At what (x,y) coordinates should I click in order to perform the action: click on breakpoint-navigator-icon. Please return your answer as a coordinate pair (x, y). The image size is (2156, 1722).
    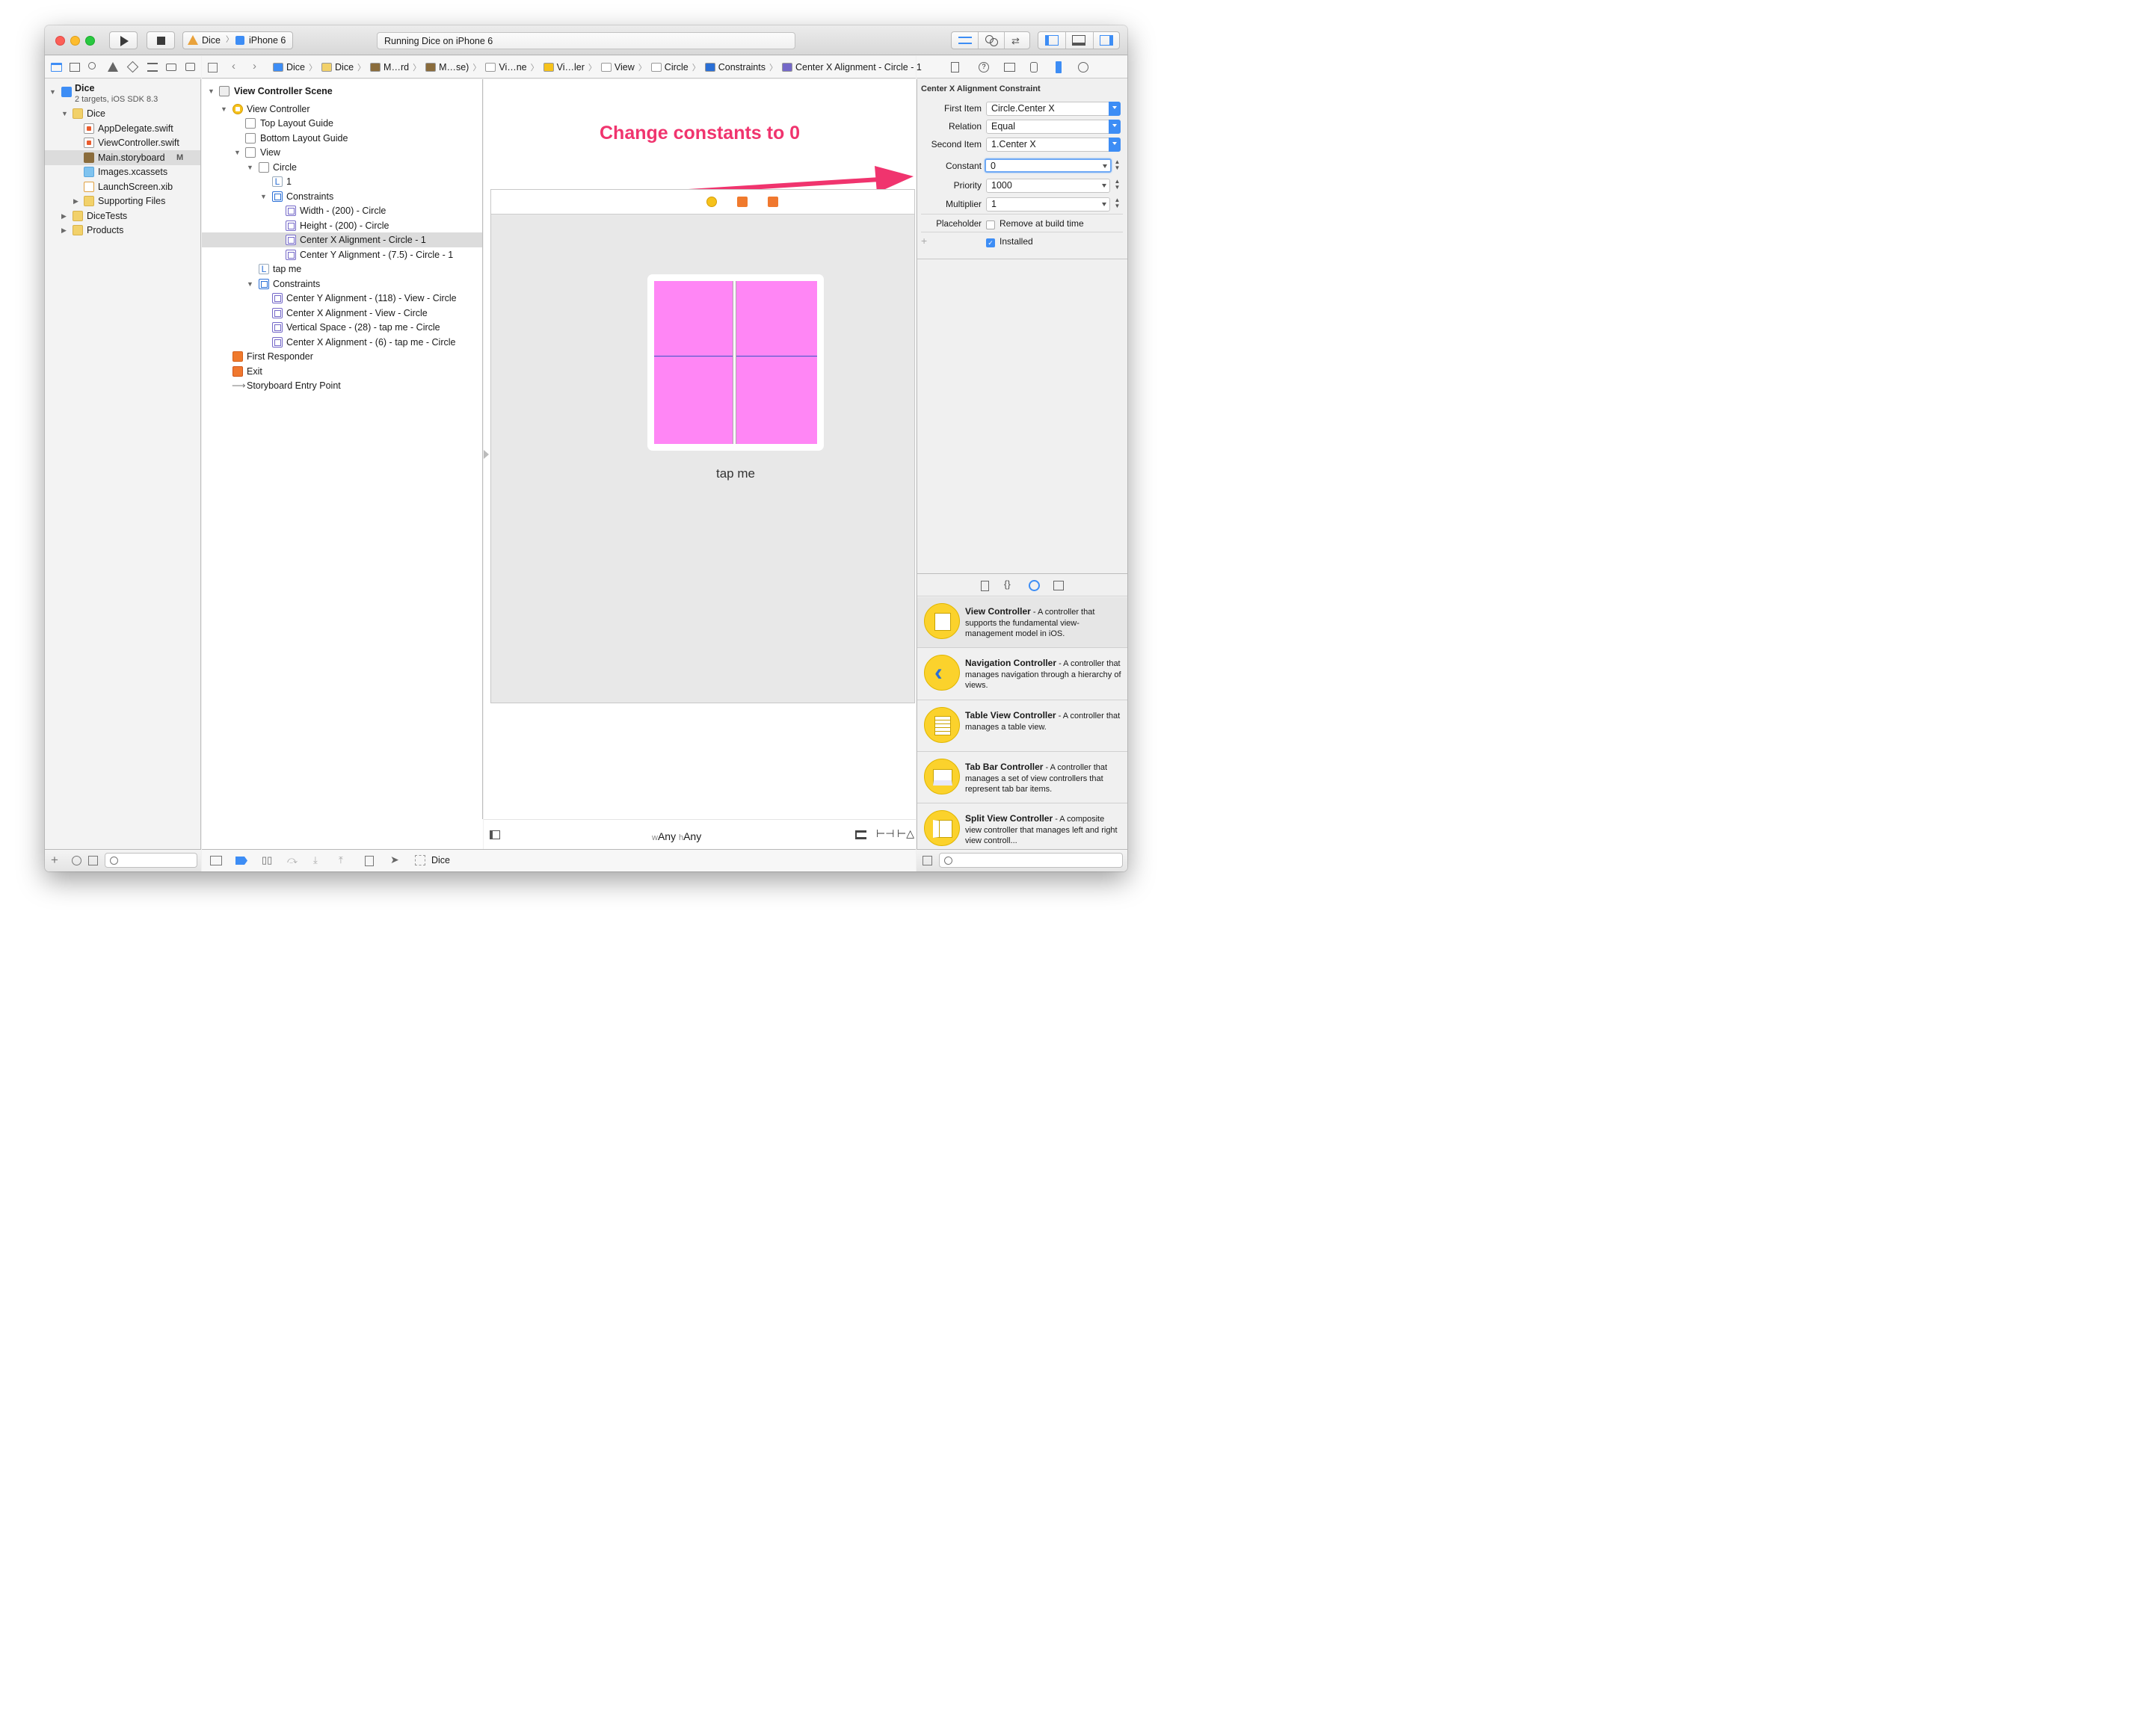
    Looking at the image, I should click on (171, 68).